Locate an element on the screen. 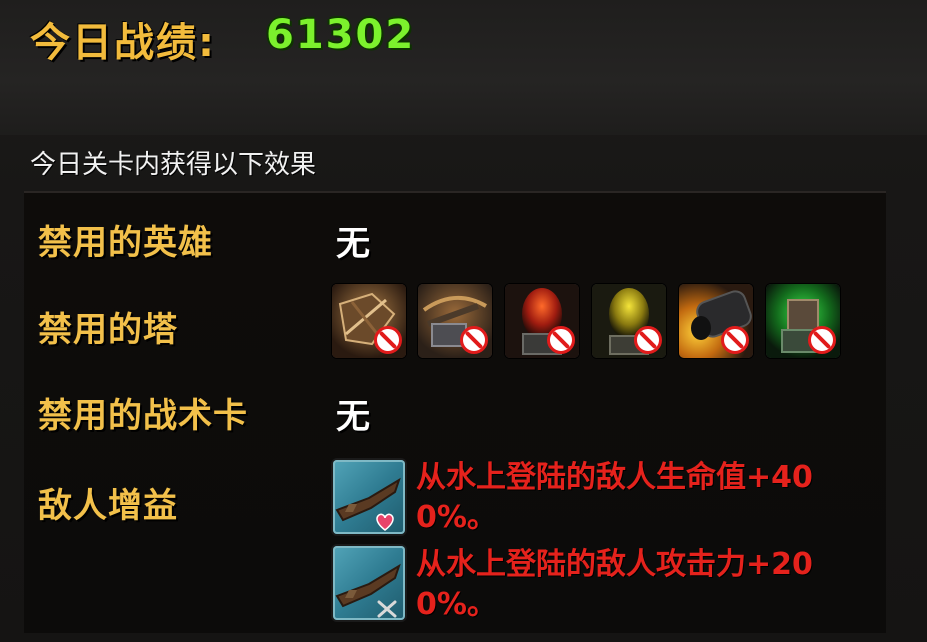 The height and width of the screenshot is (642, 927). enemy-buffs-label: 敌人增益 is located at coordinates (108, 506).